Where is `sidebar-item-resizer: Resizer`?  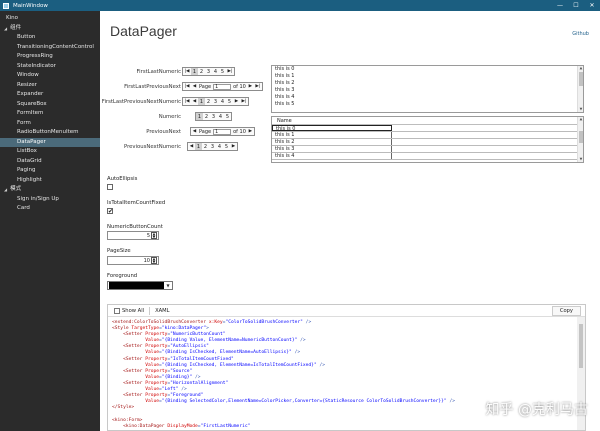
sidebar-item-resizer: Resizer is located at coordinates (50, 86).